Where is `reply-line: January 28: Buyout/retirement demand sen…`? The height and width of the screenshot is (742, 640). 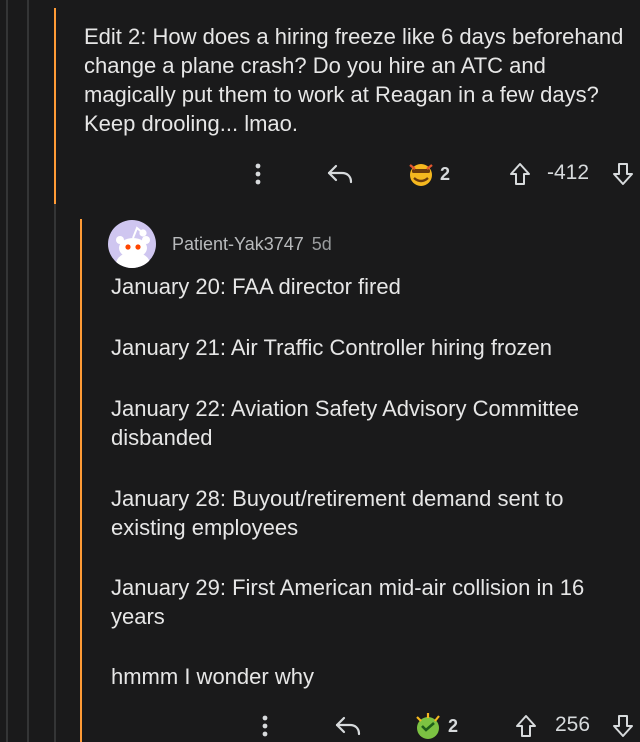 reply-line: January 28: Buyout/retirement demand sen… is located at coordinates (337, 513).